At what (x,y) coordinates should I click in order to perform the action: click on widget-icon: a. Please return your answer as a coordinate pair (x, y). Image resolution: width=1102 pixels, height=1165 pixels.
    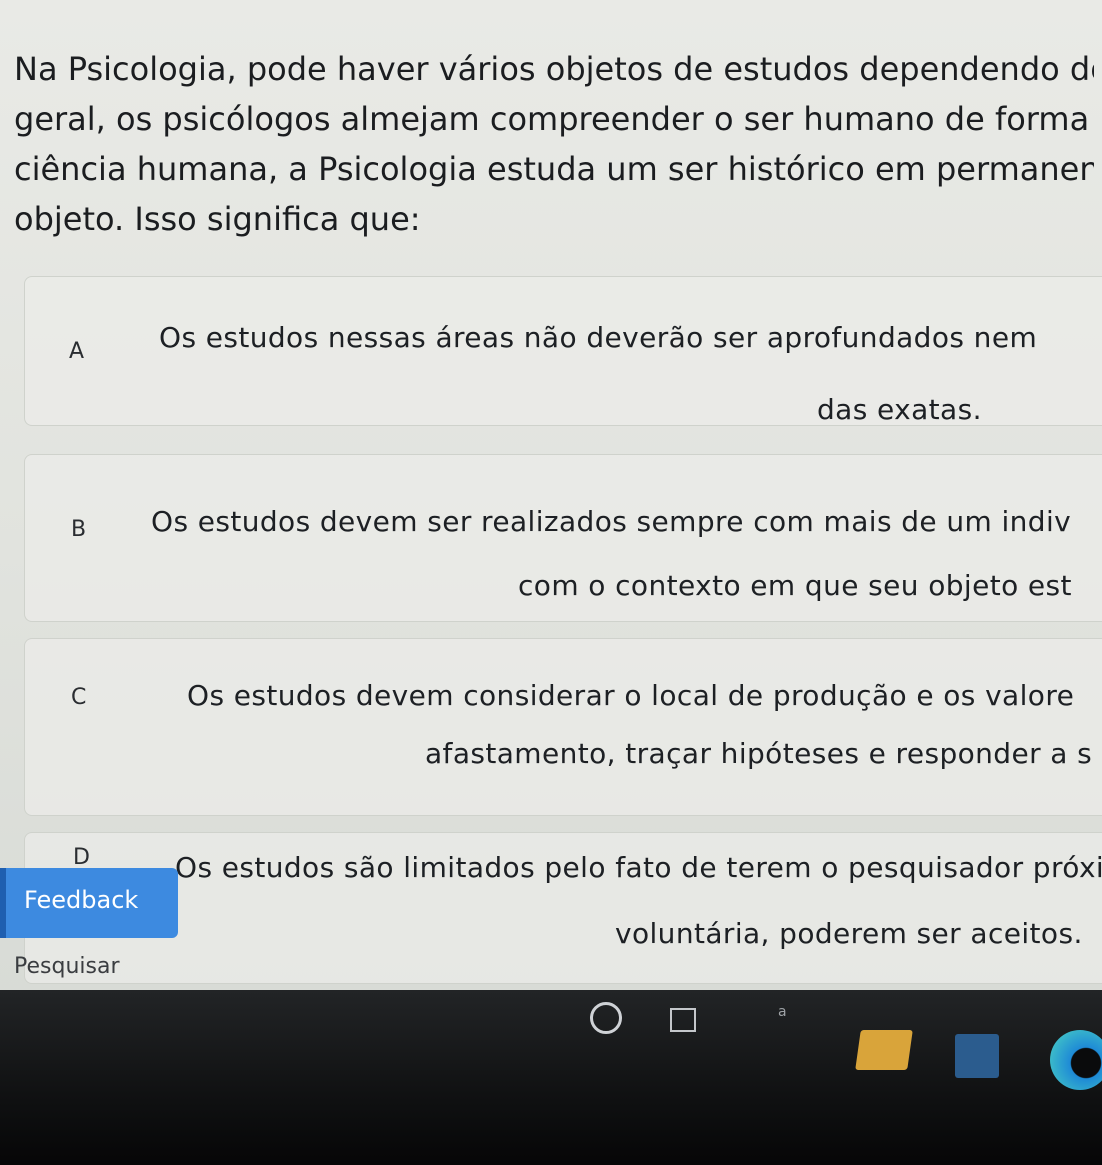
    Looking at the image, I should click on (782, 1012).